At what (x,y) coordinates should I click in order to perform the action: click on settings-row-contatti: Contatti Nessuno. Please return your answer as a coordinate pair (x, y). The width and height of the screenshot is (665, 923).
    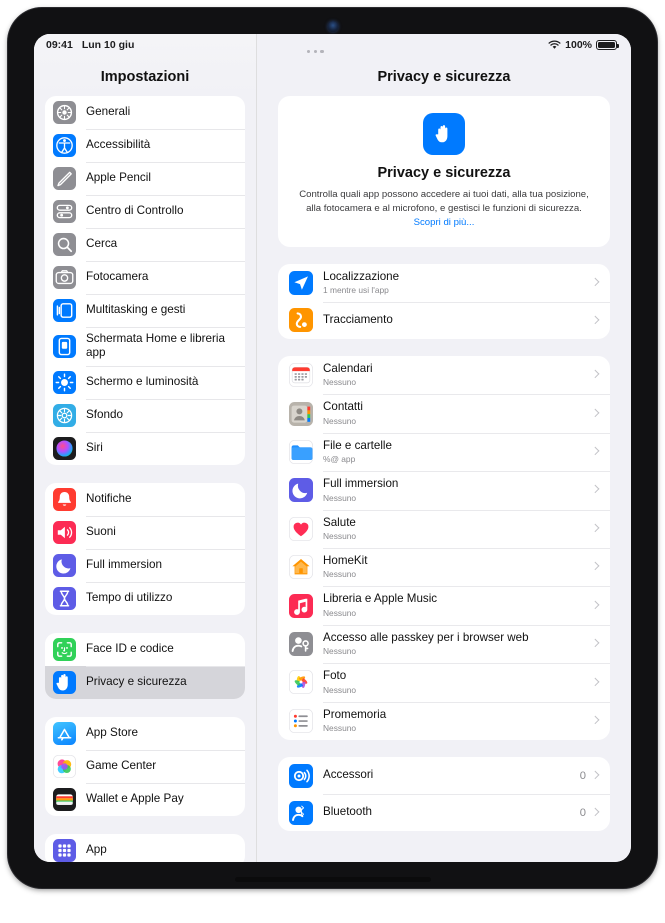
    Looking at the image, I should click on (444, 413).